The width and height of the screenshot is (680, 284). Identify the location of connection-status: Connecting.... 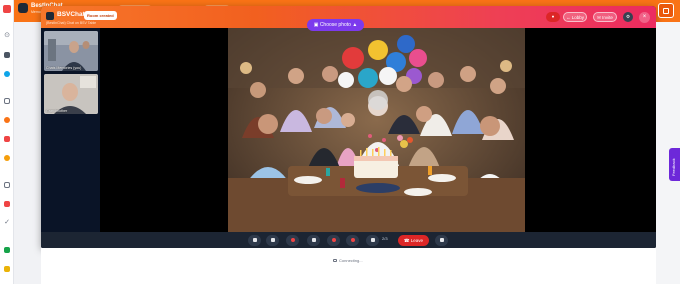
(348, 260).